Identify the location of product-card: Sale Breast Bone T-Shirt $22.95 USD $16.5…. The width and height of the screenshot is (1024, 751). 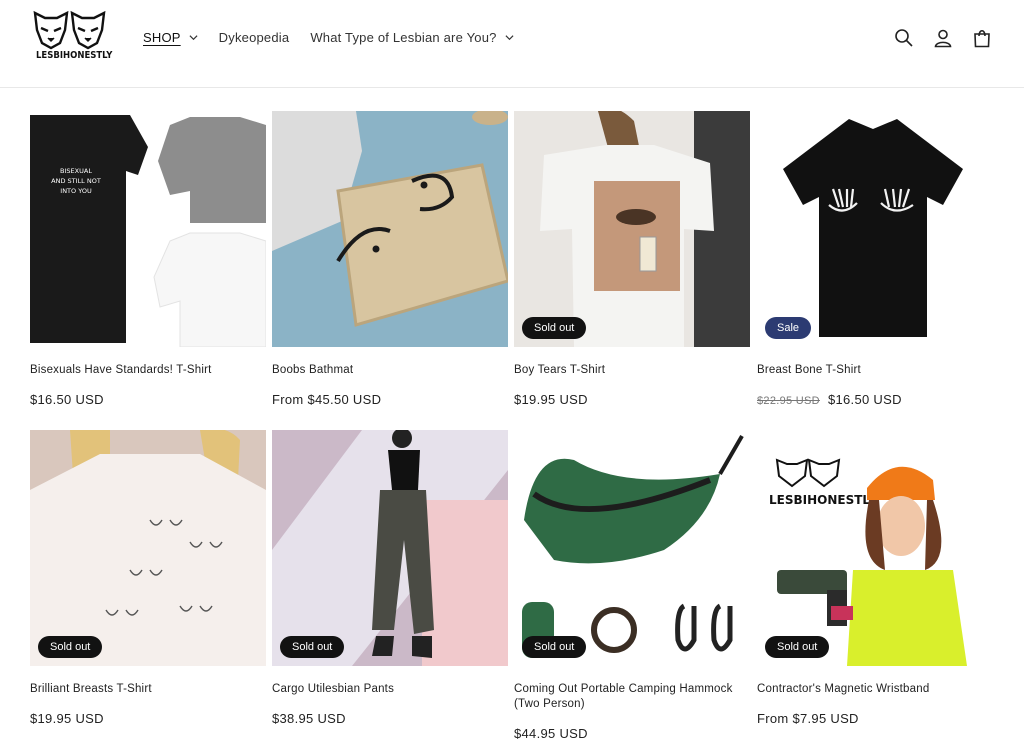
(875, 259).